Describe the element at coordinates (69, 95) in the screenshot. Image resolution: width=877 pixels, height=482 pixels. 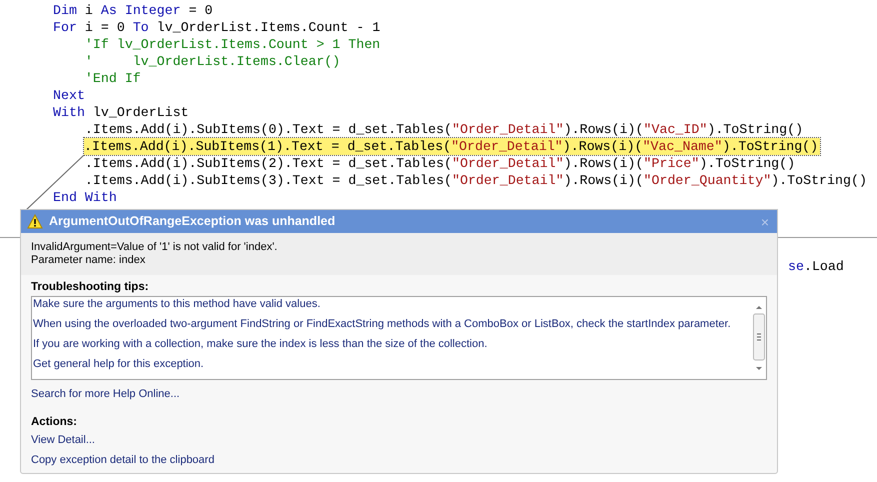
I see `code-token: Next` at that location.